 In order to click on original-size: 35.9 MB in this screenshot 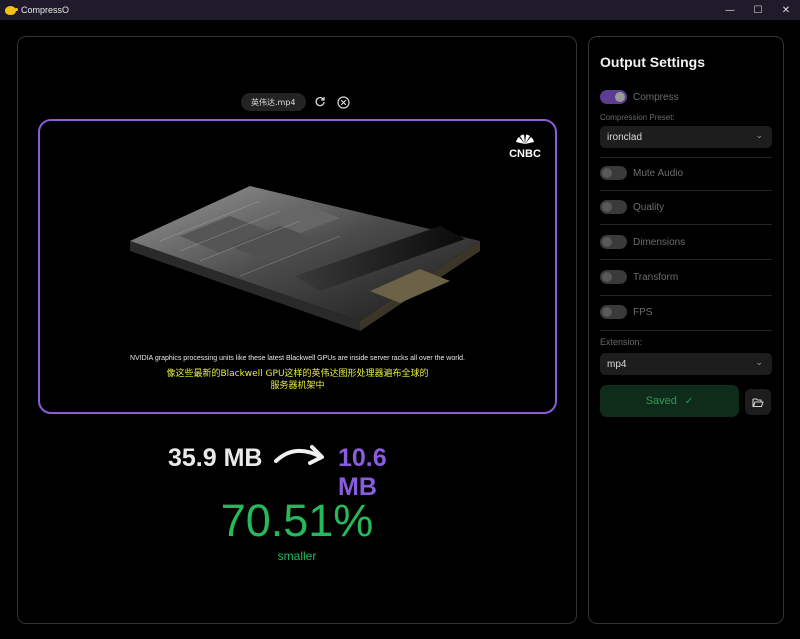, I will do `click(215, 458)`.